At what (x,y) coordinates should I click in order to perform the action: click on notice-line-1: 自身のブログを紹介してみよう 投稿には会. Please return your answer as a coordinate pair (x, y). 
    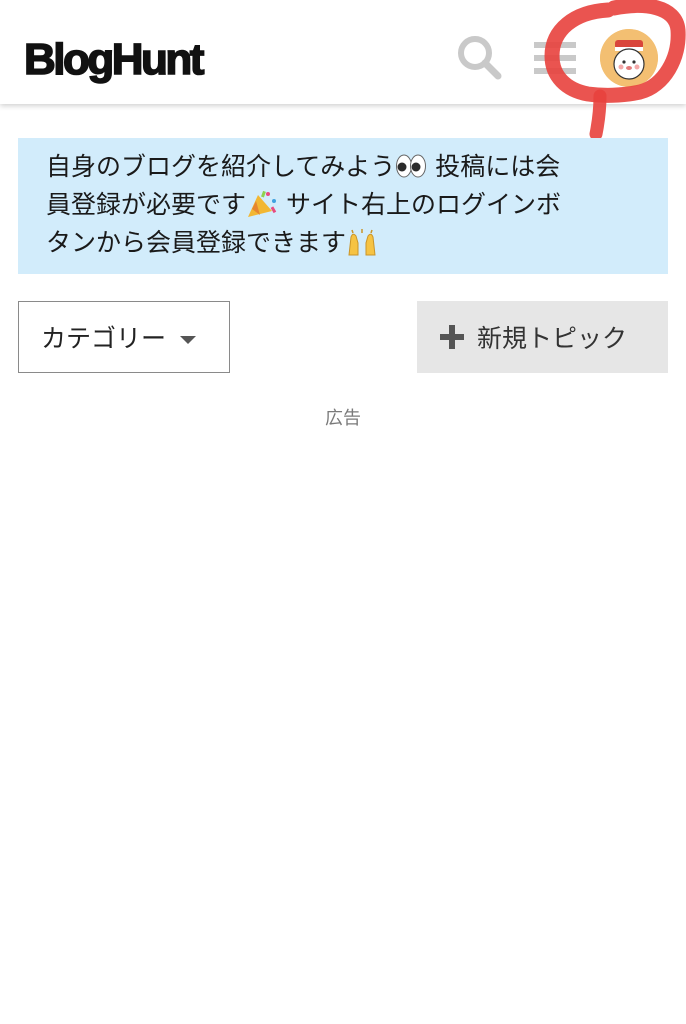
    Looking at the image, I should click on (303, 166).